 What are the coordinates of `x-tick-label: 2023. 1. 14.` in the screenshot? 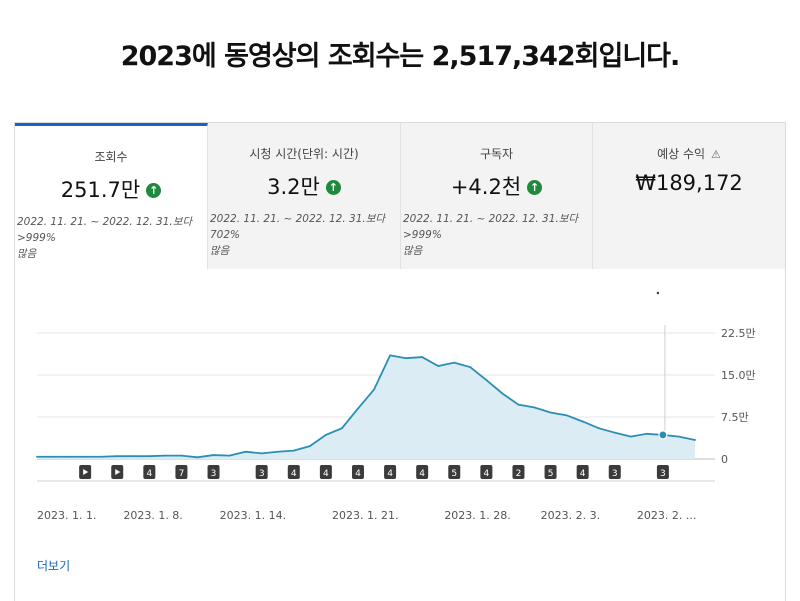 It's located at (253, 515).